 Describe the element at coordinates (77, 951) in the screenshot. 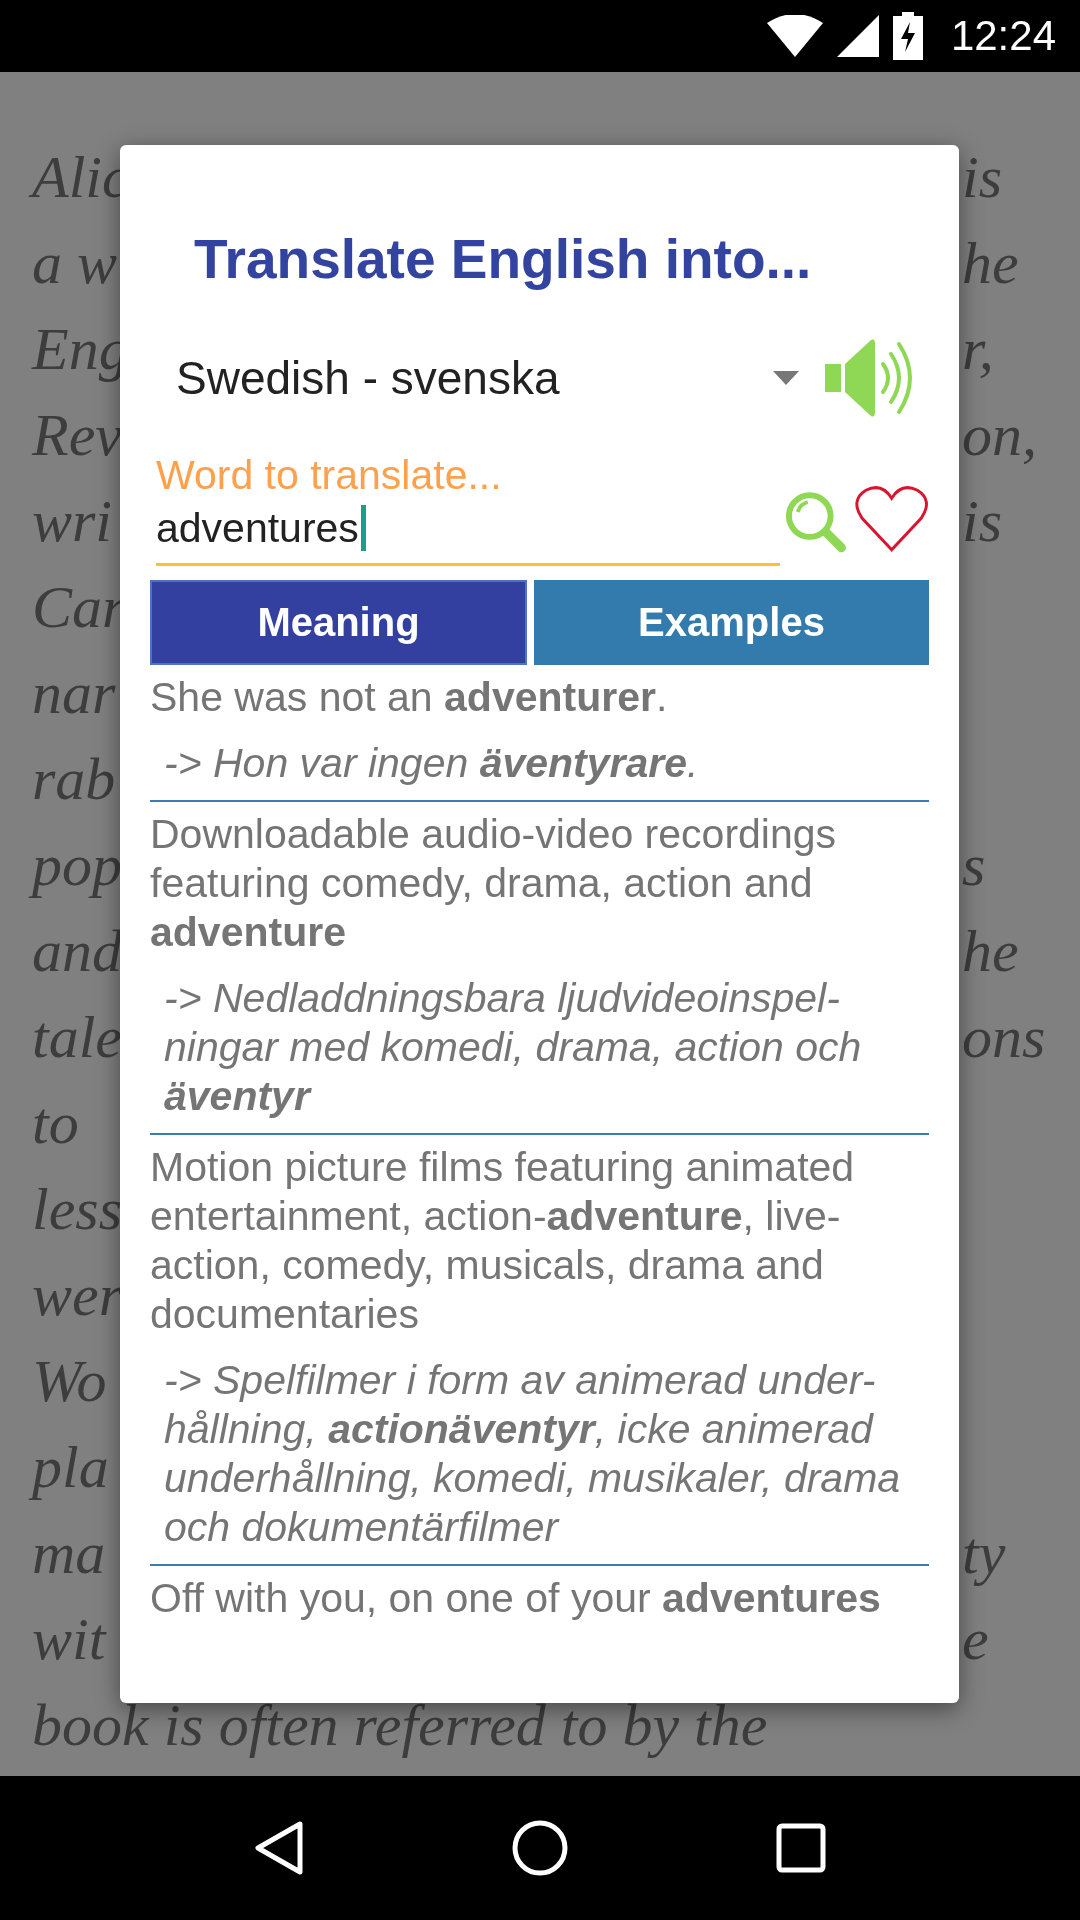

I see `book-text: and` at that location.